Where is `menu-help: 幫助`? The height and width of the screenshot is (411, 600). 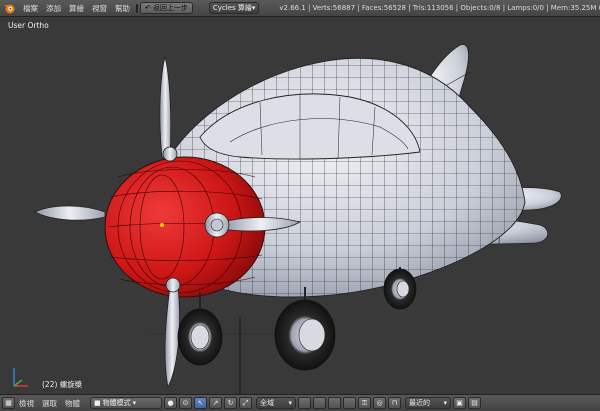
menu-help: 幫助 is located at coordinates (122, 8).